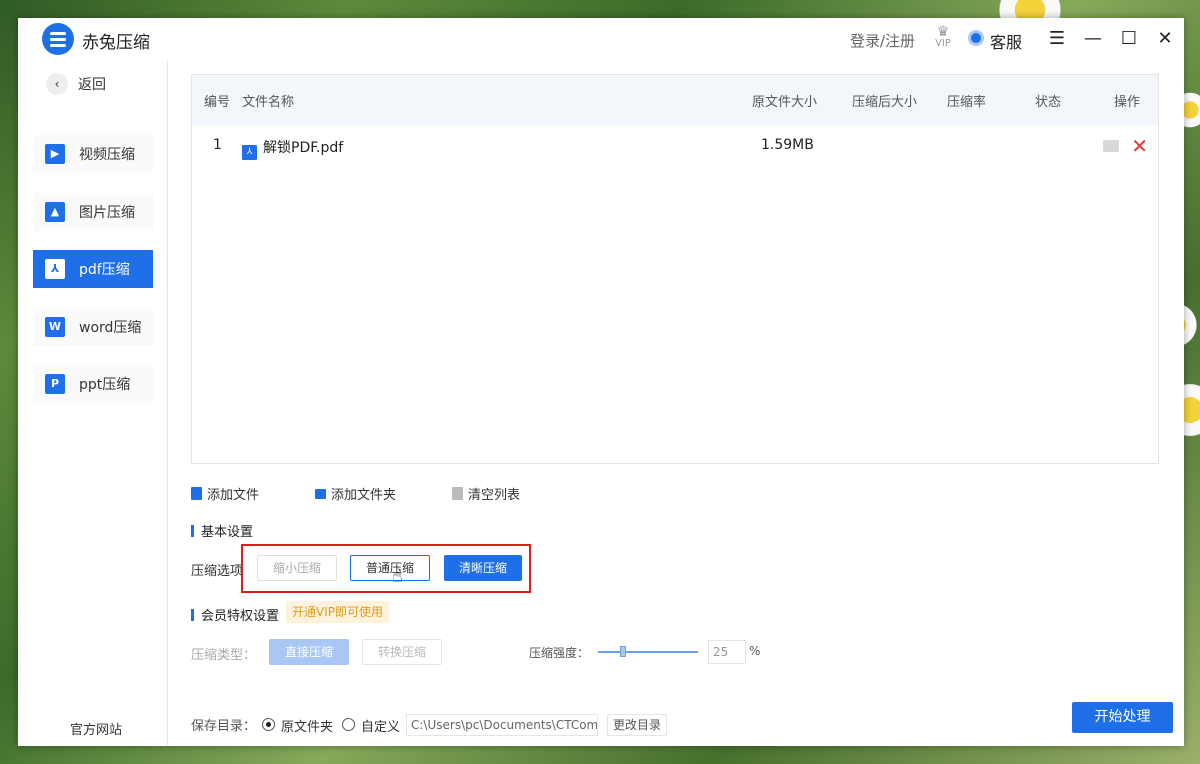 Image resolution: width=1200 pixels, height=764 pixels. I want to click on vip-tag: 开通VIP即可使用, so click(337, 612).